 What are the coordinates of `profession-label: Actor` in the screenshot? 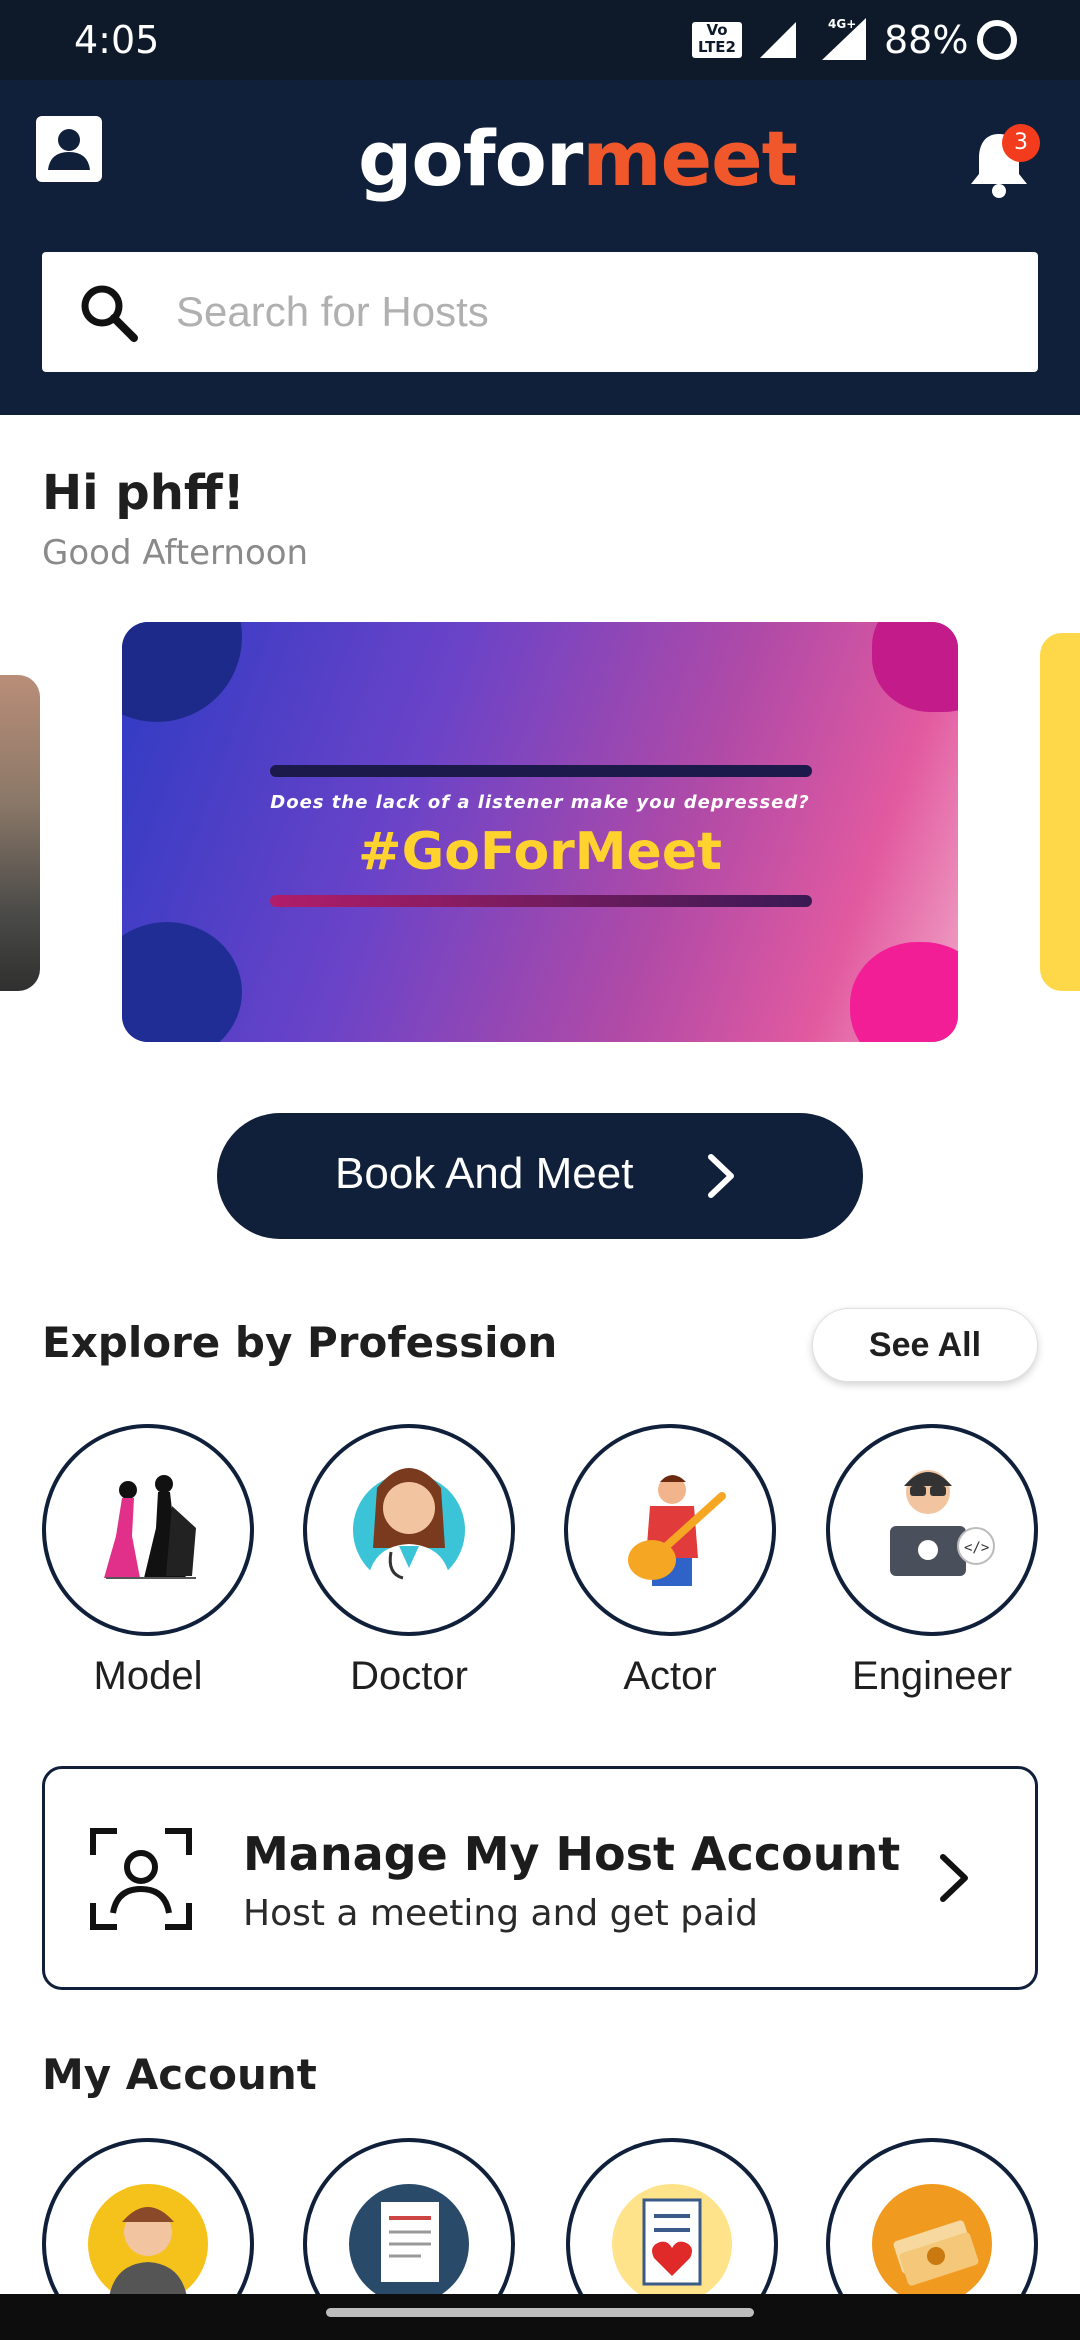 It's located at (670, 1676).